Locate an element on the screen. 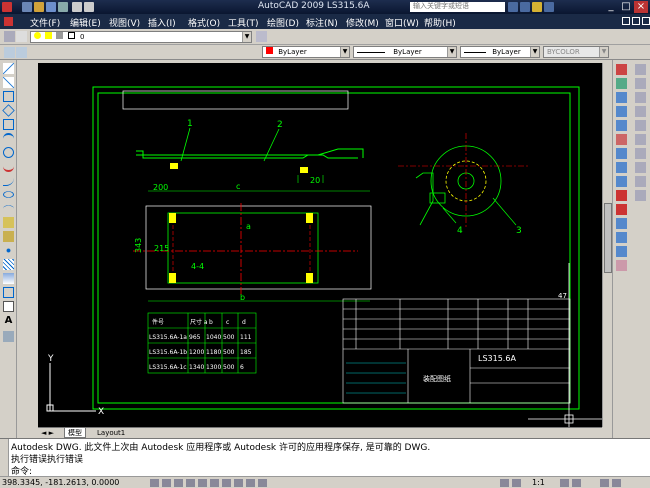 The height and width of the screenshot is (488, 650). lineweight-toggle-icon is located at coordinates (250, 483).